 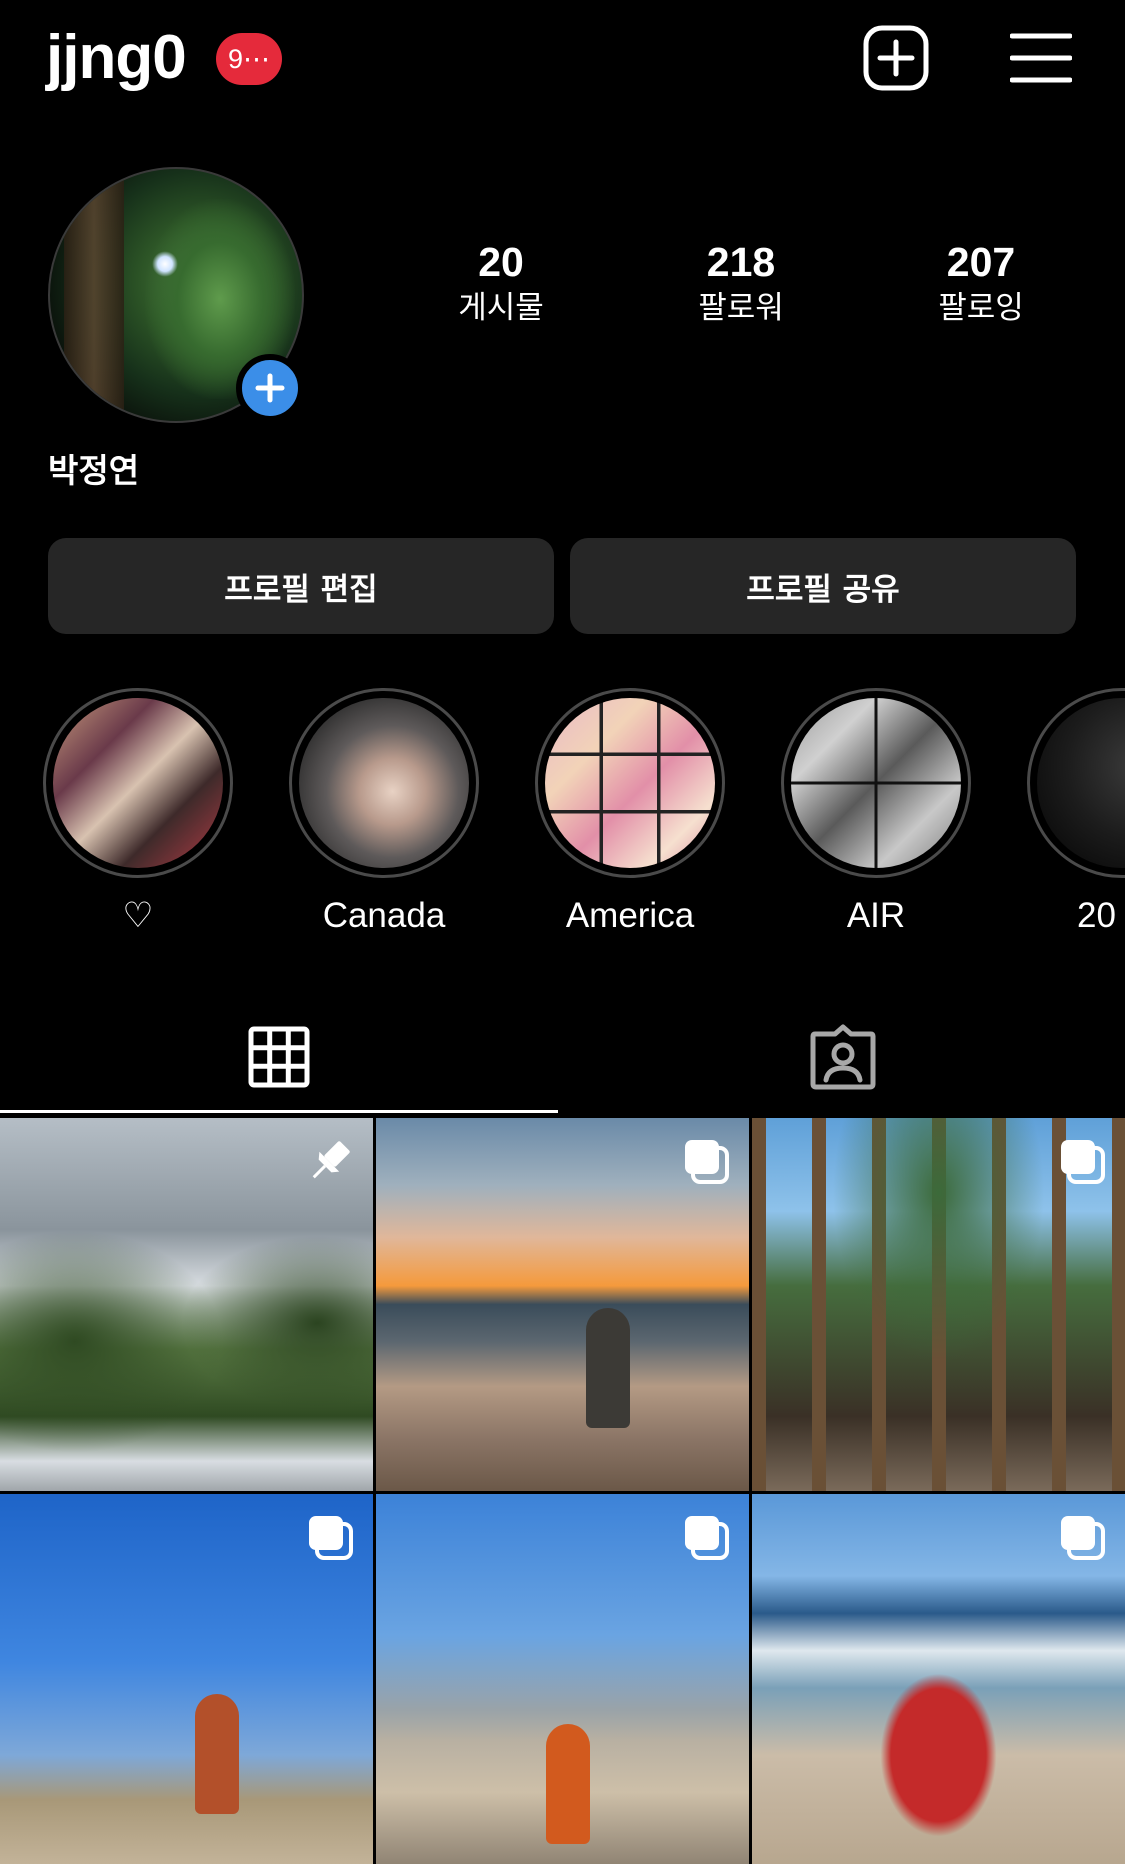 I want to click on stat-label: 팔로잉, so click(x=981, y=308).